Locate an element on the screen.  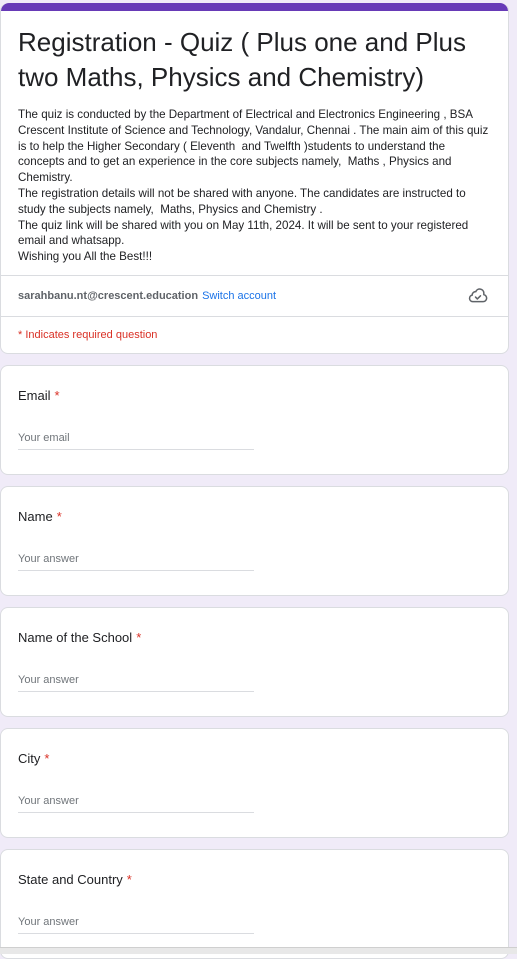
question-label-text: Email is located at coordinates (34, 395).